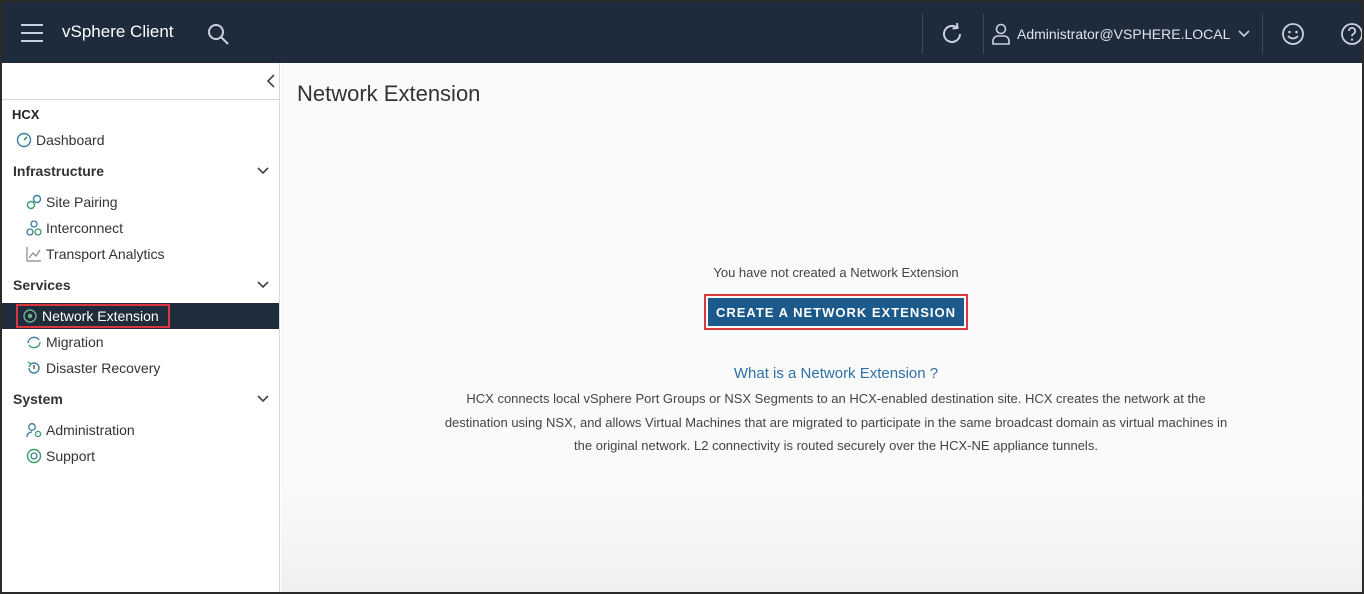  I want to click on sidebar-item-transport-analytics: Transport Analytics, so click(140, 254).